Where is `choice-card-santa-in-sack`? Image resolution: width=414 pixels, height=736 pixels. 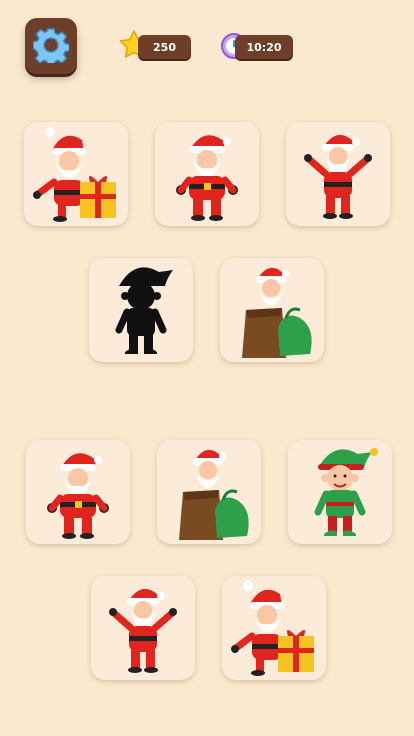 choice-card-santa-in-sack is located at coordinates (209, 492).